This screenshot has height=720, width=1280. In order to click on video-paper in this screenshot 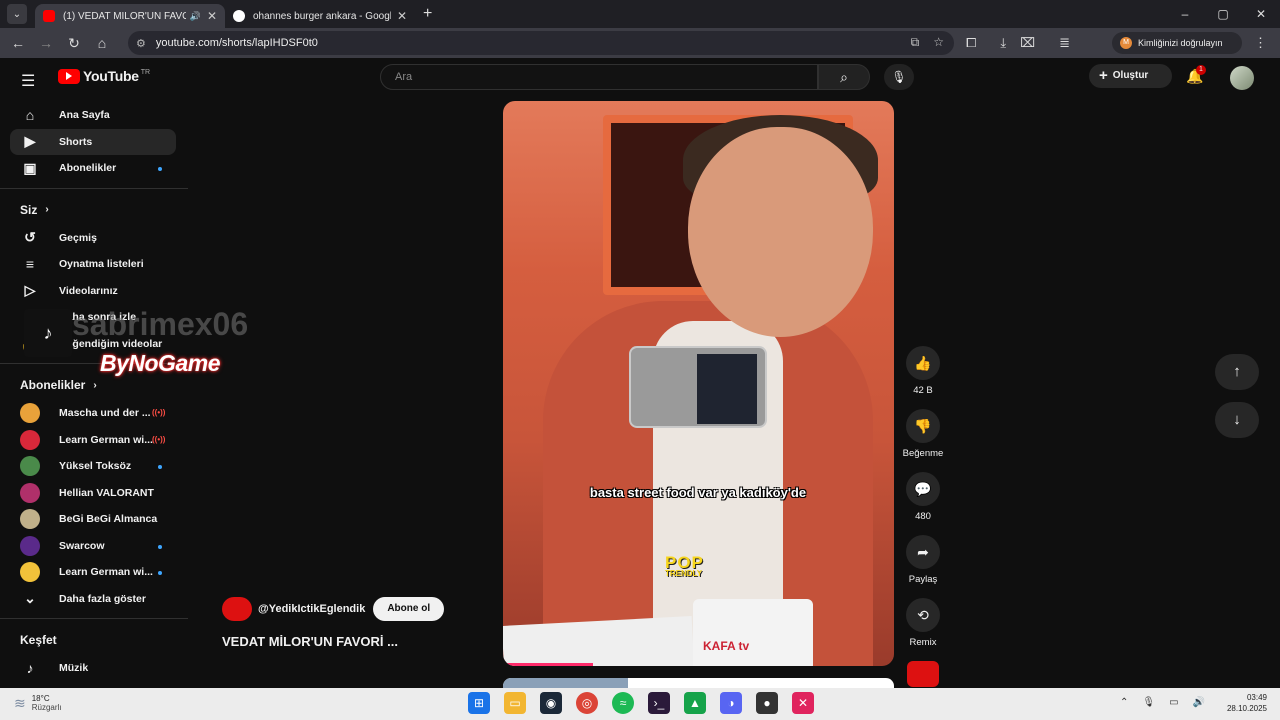, I will do `click(599, 641)`.